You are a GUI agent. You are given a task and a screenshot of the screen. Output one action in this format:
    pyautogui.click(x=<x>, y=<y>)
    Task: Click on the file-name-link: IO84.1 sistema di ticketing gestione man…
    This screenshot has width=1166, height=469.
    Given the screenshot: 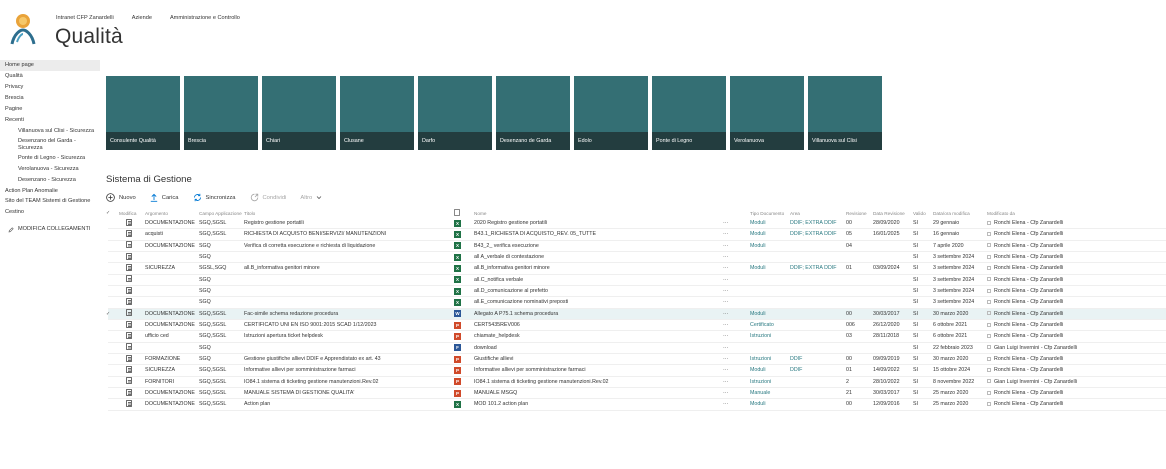 What is the action you would take?
    pyautogui.click(x=598, y=382)
    